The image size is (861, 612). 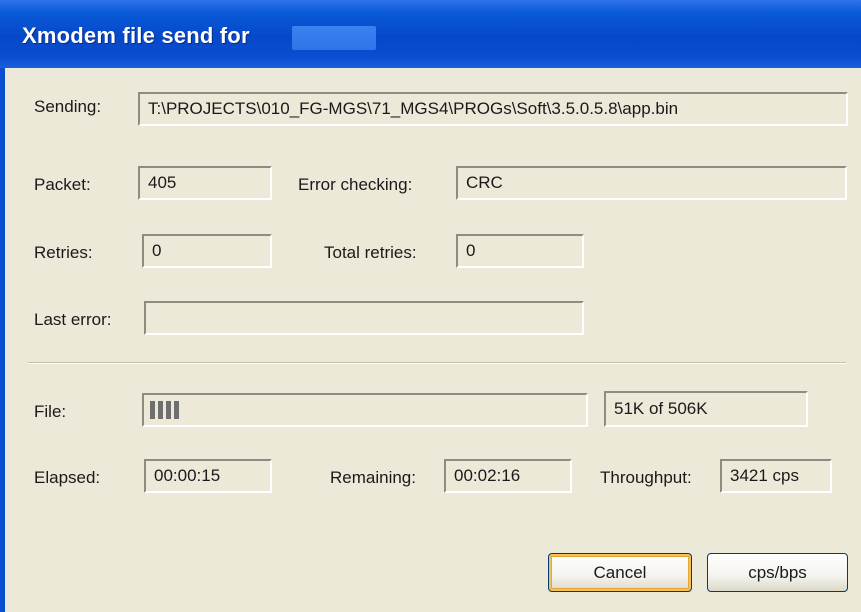 I want to click on cancel-button-label: Cancel, so click(x=620, y=572).